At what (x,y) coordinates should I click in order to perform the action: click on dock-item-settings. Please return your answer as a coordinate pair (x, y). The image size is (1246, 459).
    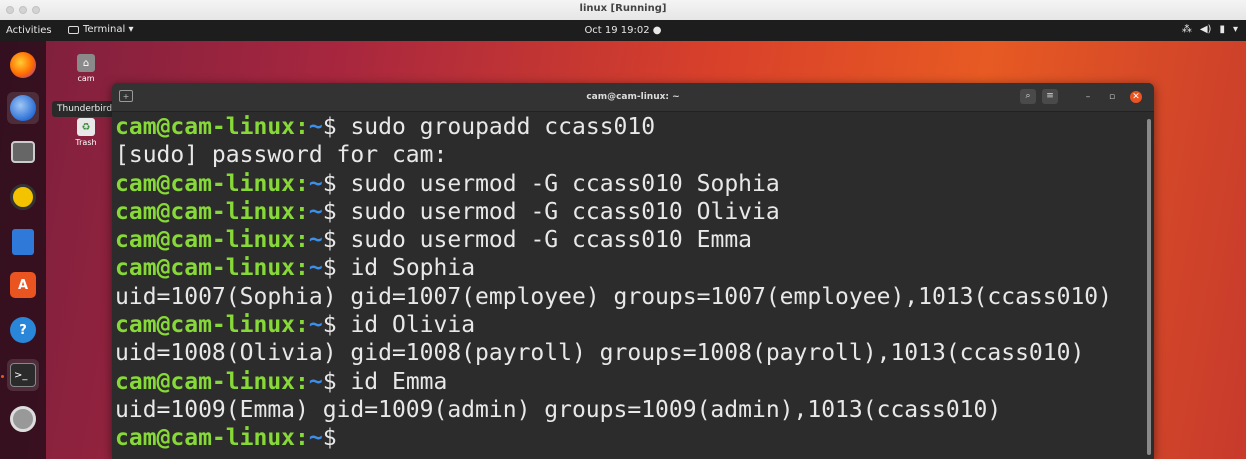
    Looking at the image, I should click on (23, 419).